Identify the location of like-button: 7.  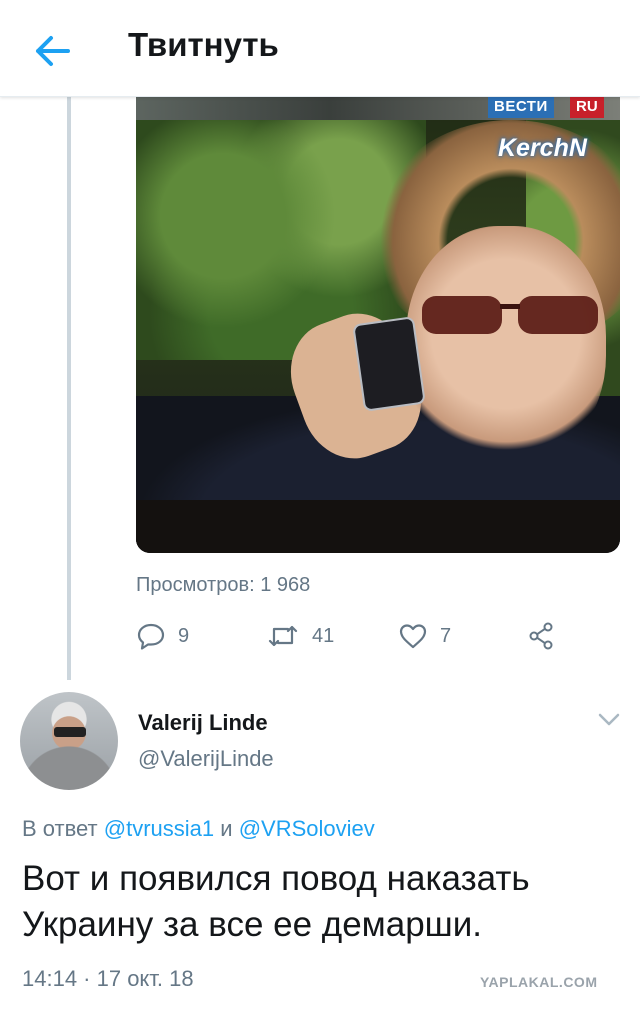
(424, 636).